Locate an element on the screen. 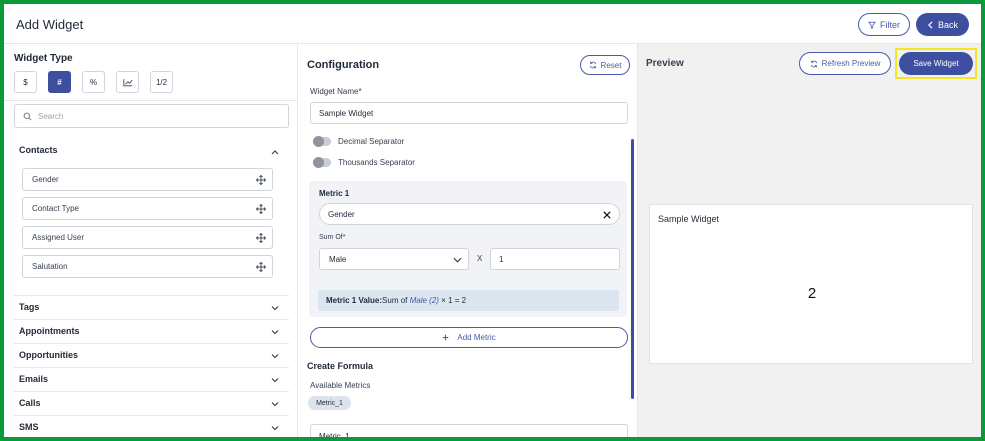 This screenshot has width=985, height=441. field-item-label: Contact Type is located at coordinates (55, 208).